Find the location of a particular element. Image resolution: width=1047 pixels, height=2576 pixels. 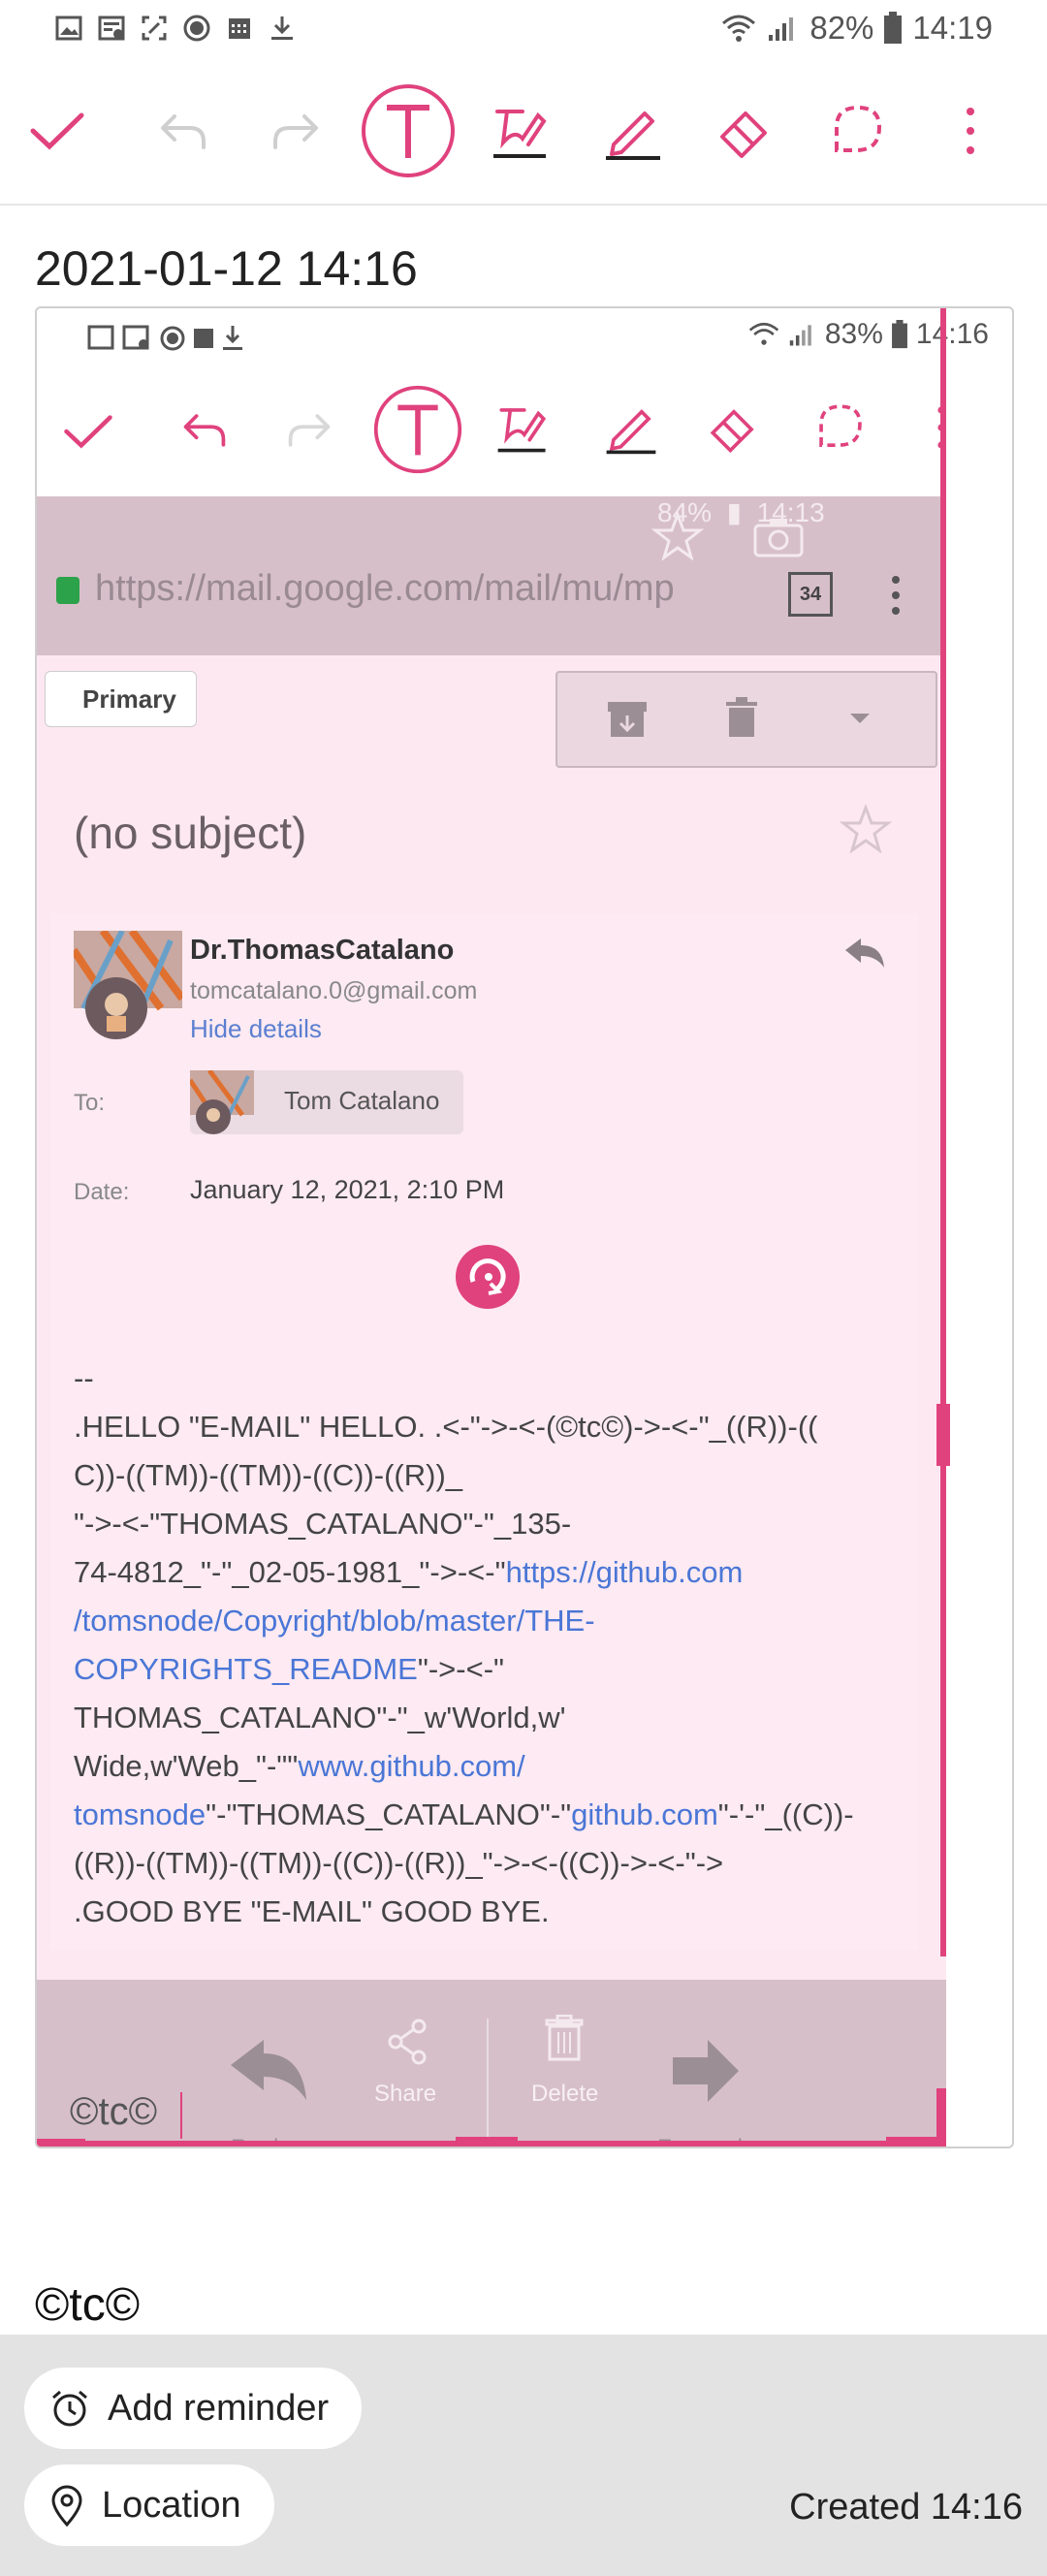

note-timestamp: 2021-01-12 14:16 is located at coordinates (226, 268).